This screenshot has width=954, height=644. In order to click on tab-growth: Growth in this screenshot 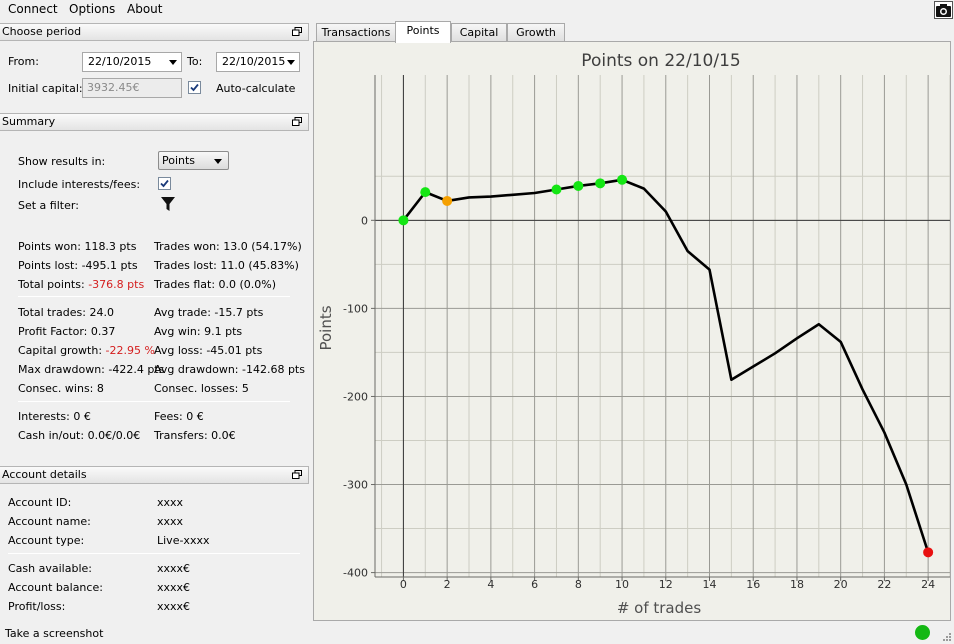, I will do `click(536, 32)`.